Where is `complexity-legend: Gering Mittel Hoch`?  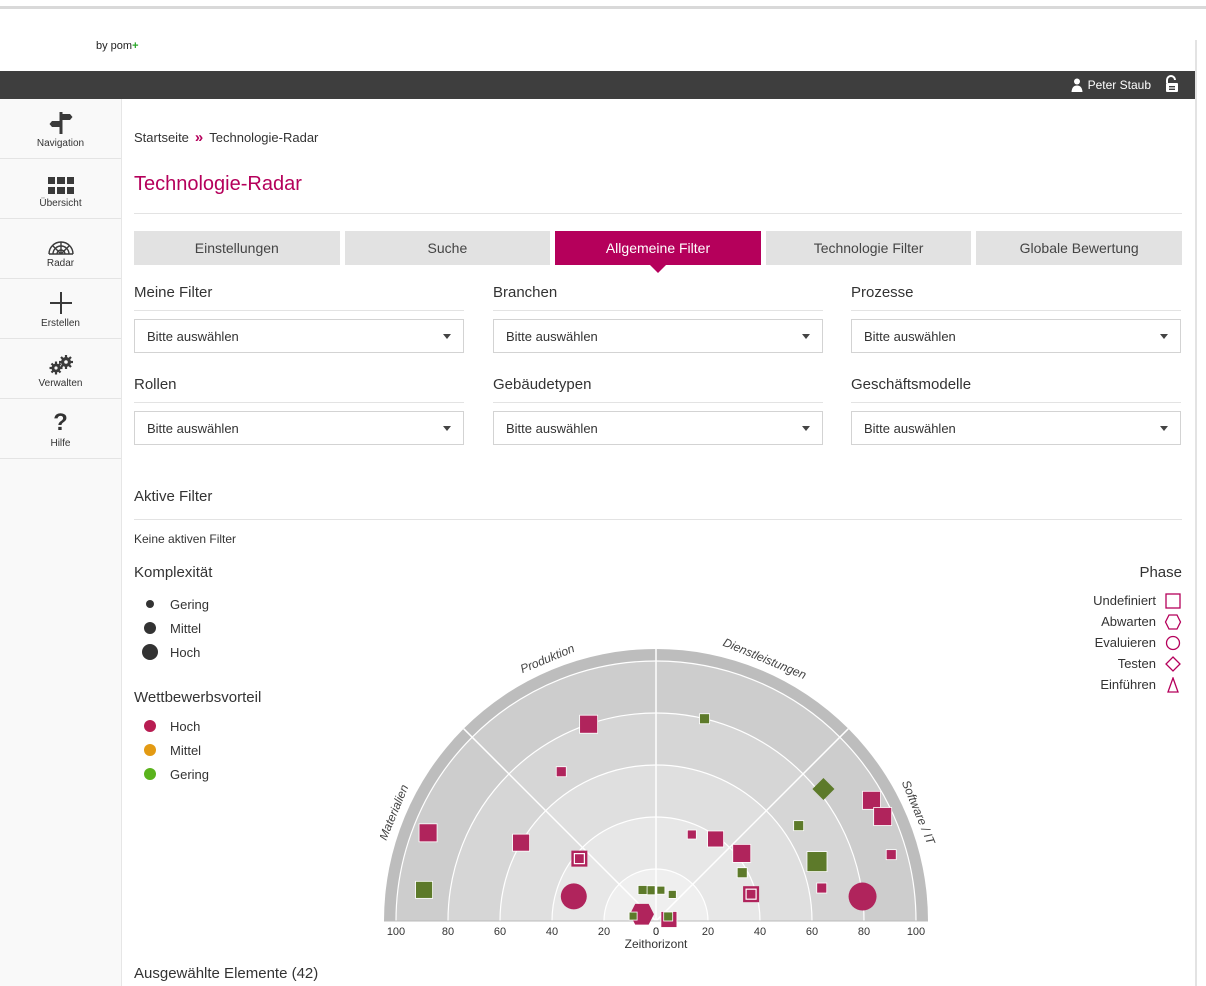
complexity-legend: Gering Mittel Hoch is located at coordinates (175, 628).